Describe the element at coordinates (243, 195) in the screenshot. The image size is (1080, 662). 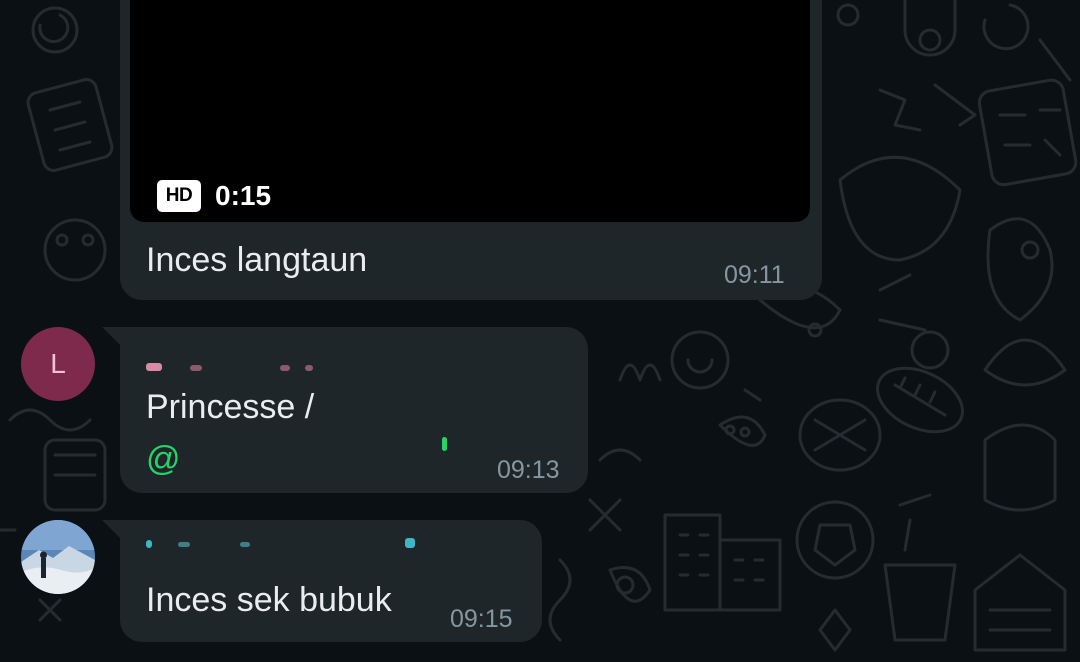
I see `video-duration: 0:15` at that location.